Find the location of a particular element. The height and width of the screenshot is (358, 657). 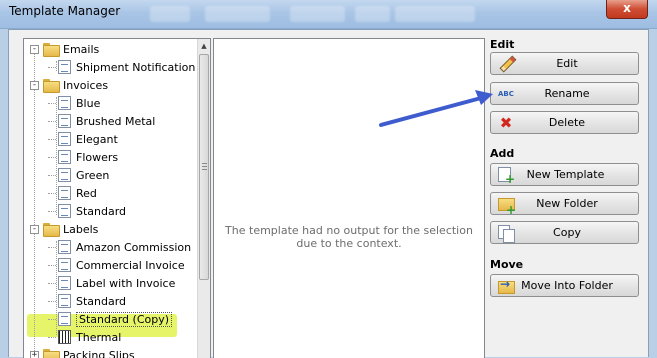

tree-node-label: Labels is located at coordinates (80, 229).